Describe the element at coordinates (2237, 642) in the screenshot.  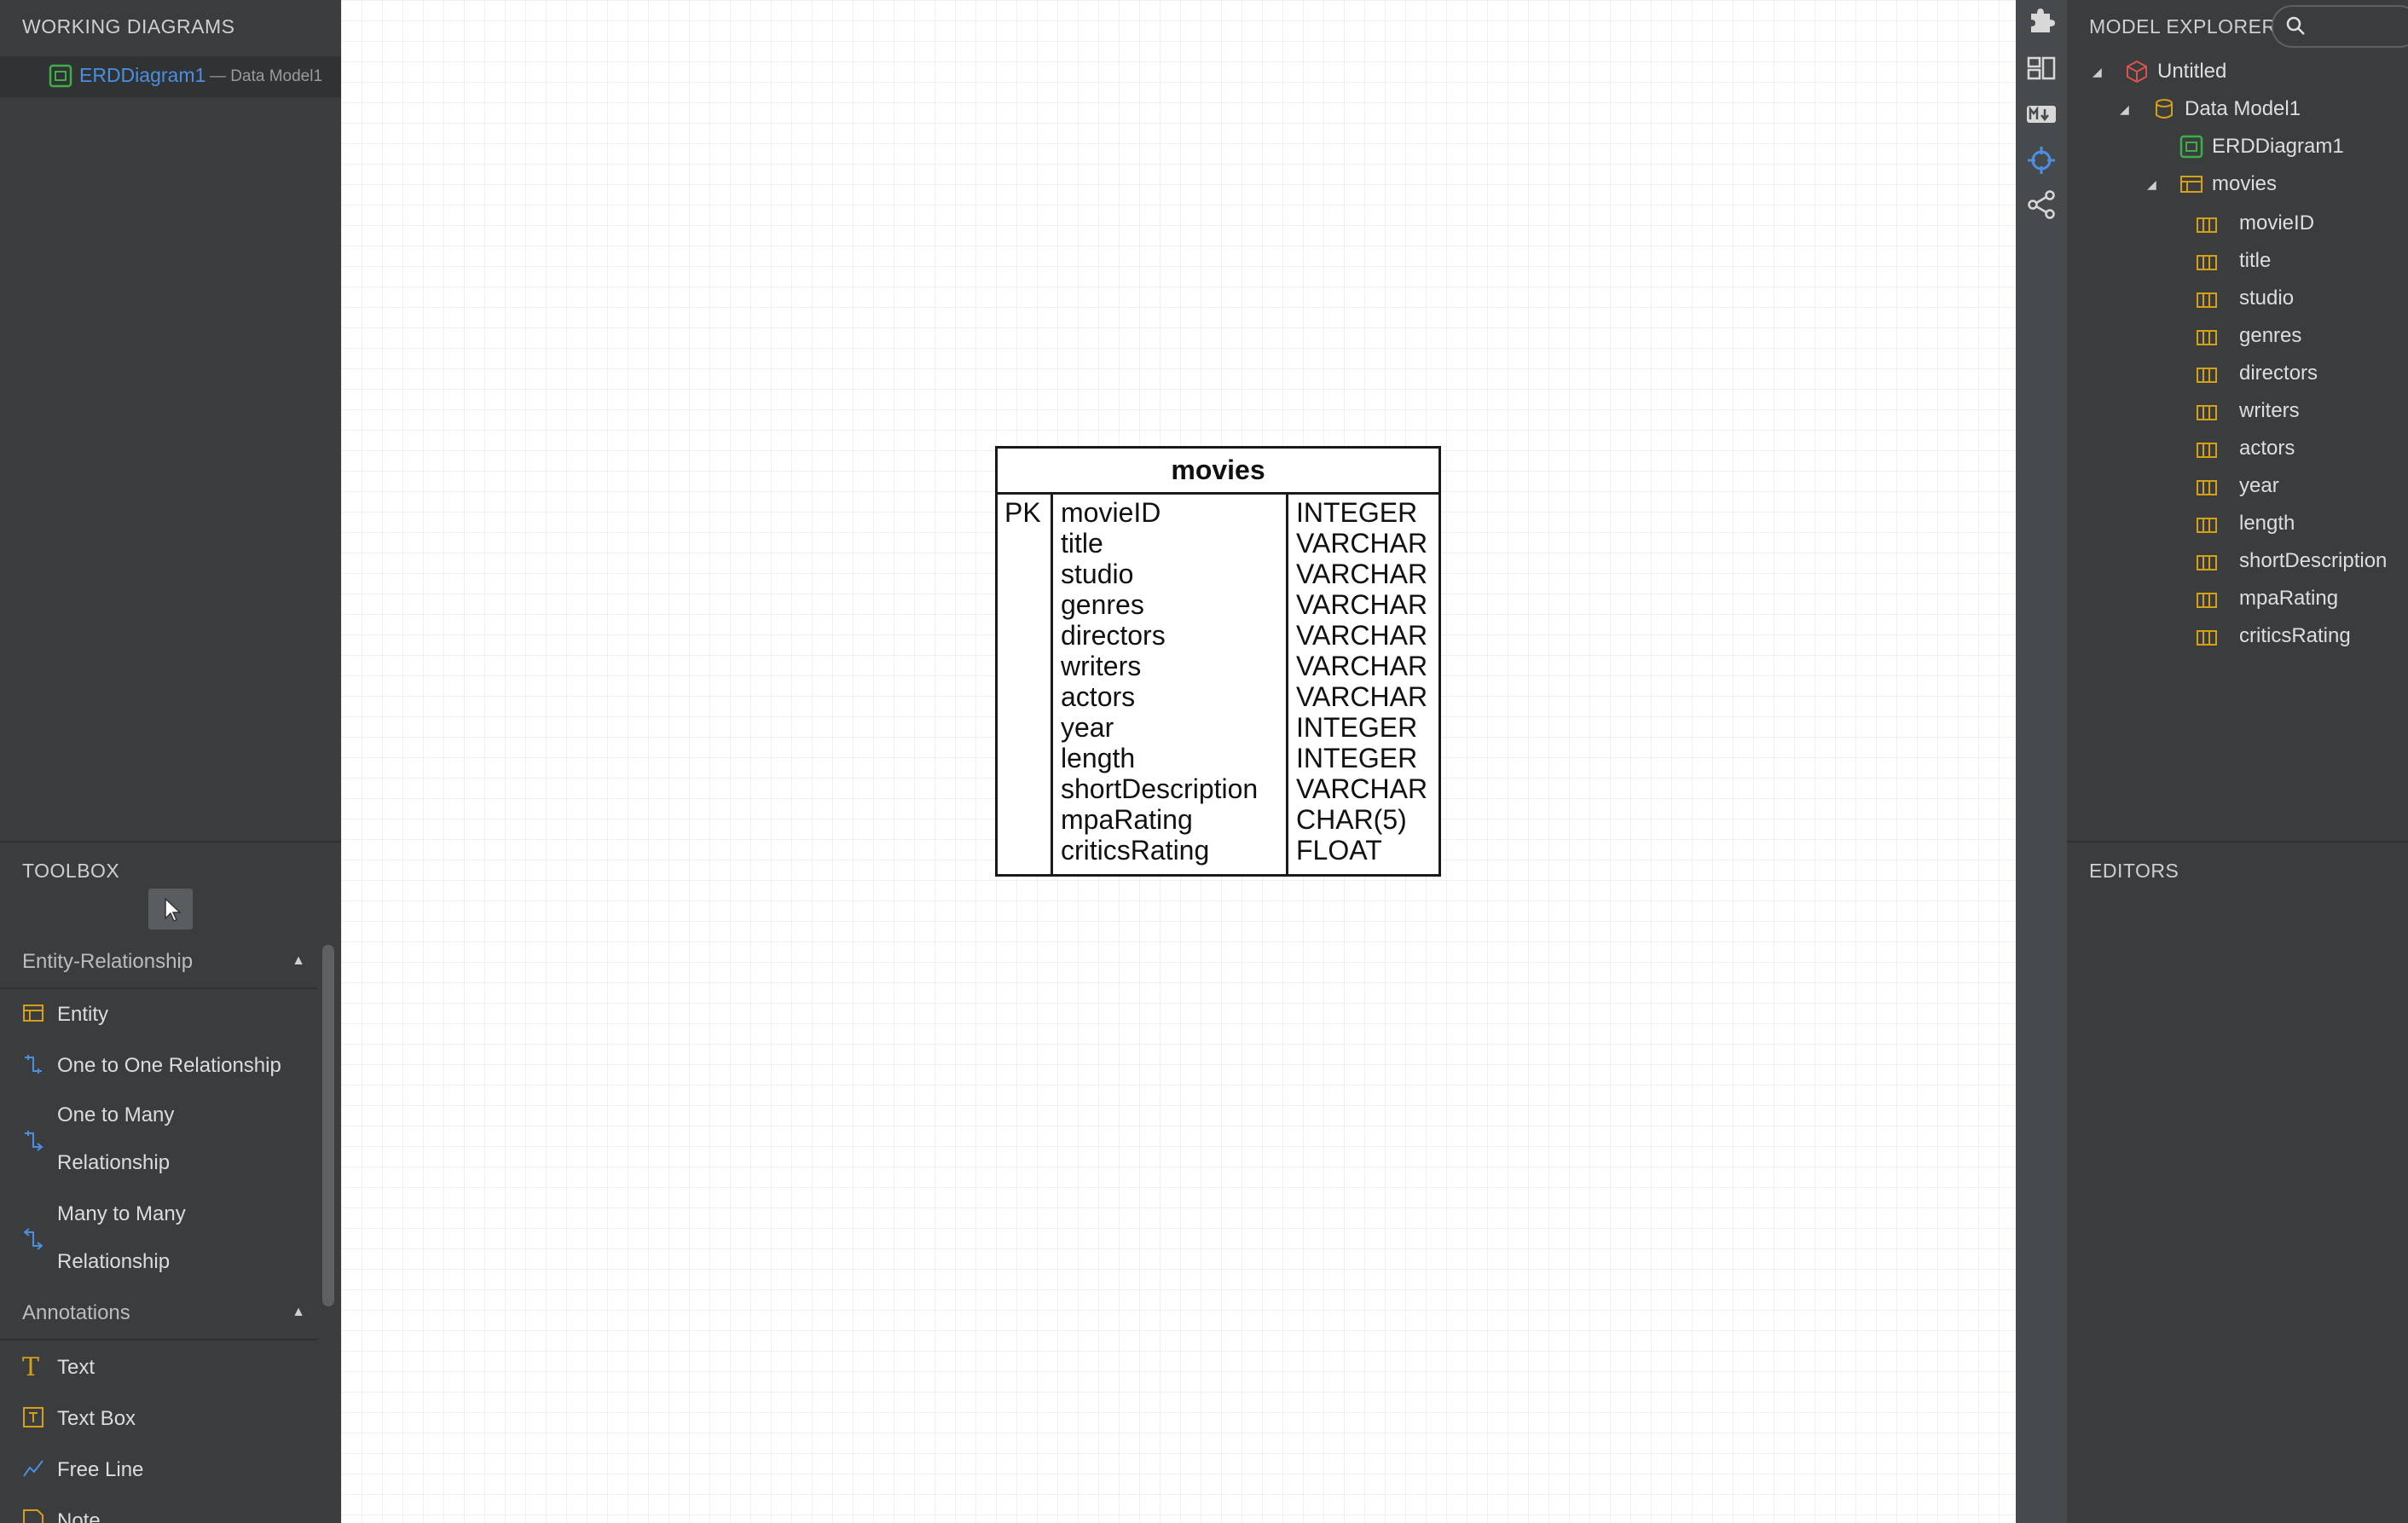
I see `tree-item-column: criticsRating` at that location.